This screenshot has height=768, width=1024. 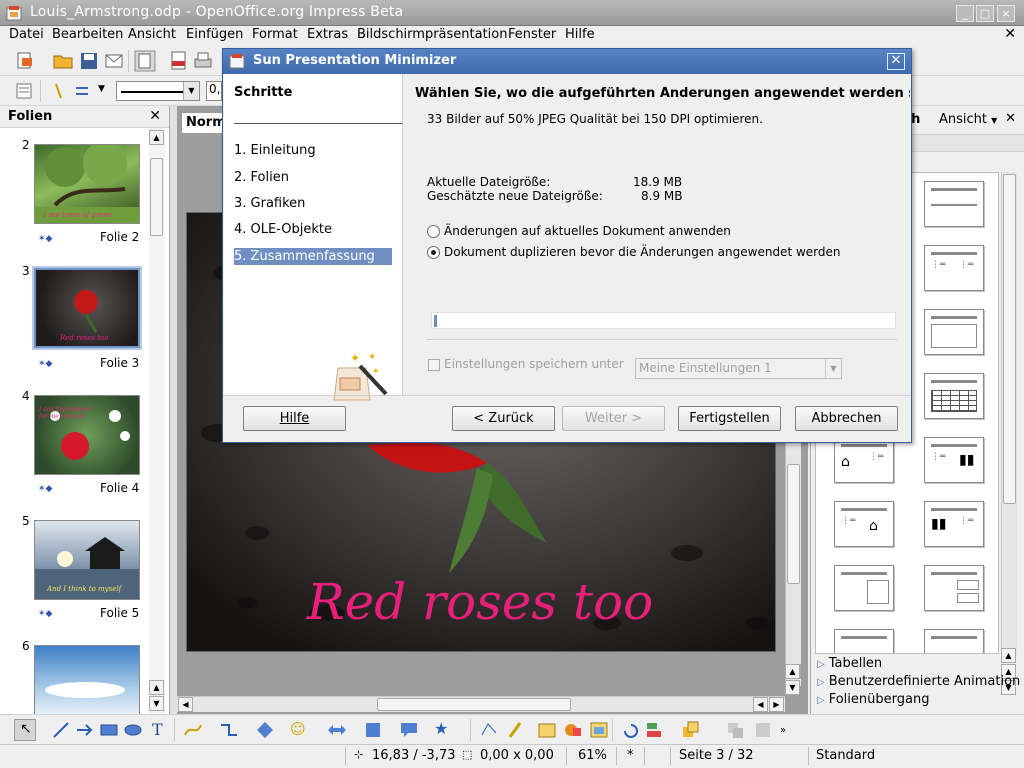 I want to click on task-pane-scrollbar, so click(x=1009, y=413).